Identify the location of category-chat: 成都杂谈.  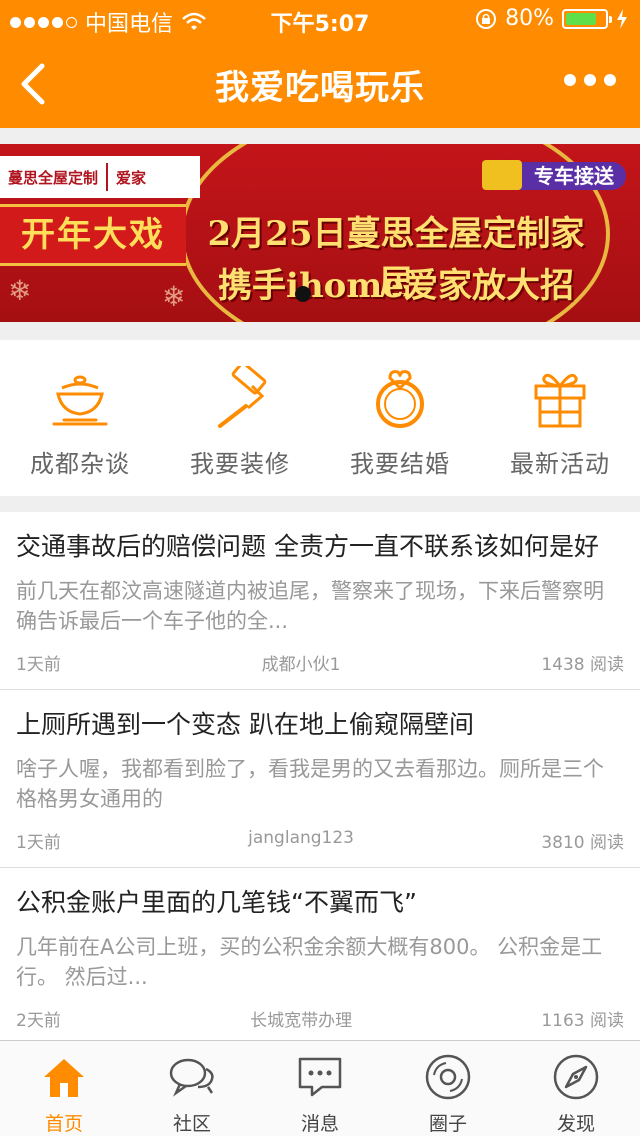
(80, 418).